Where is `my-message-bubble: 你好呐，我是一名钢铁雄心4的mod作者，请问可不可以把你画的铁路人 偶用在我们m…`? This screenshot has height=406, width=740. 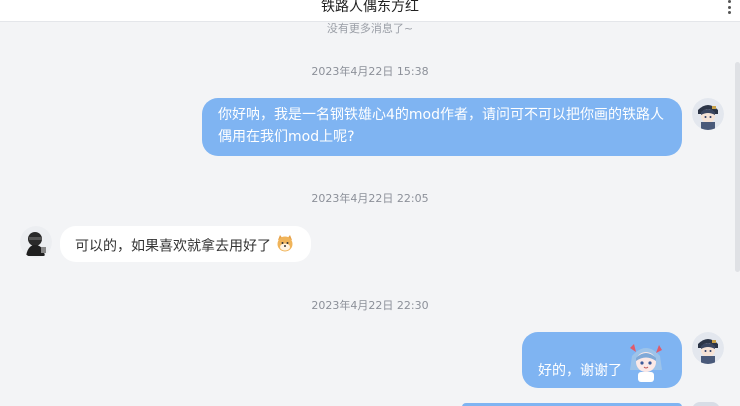 my-message-bubble: 你好呐，我是一名钢铁雄心4的mod作者，请问可不可以把你画的铁路人 偶用在我们m… is located at coordinates (442, 127).